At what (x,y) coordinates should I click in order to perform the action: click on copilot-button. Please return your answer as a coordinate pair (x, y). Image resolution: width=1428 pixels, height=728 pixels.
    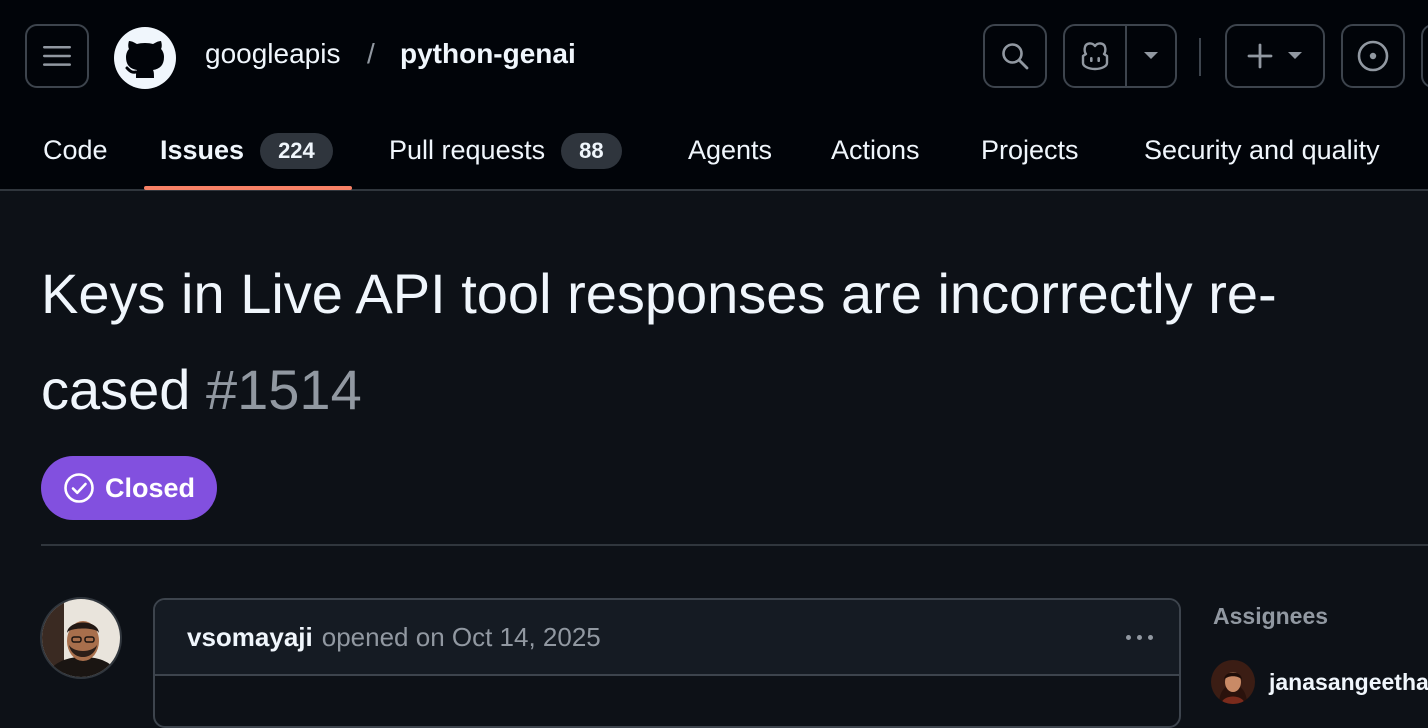
    Looking at the image, I should click on (1096, 56).